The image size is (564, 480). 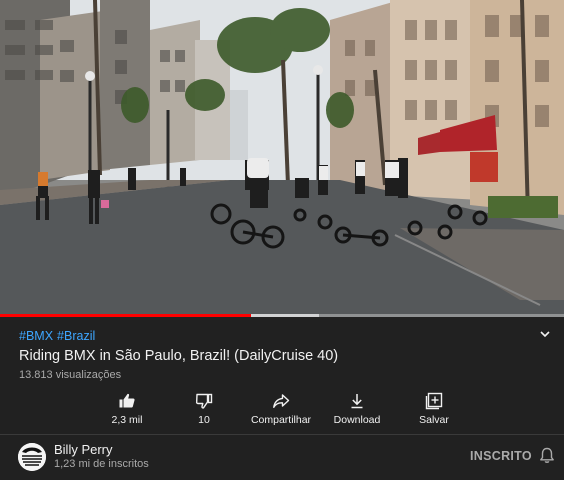 I want to click on like-button: 2,3 mil, so click(x=127, y=409).